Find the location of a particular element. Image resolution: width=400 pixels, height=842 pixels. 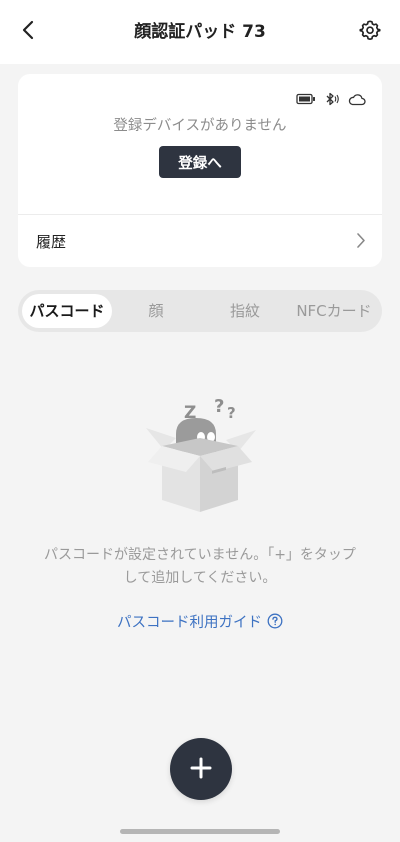

page-title: 顔認証パッド 73 is located at coordinates (200, 32).